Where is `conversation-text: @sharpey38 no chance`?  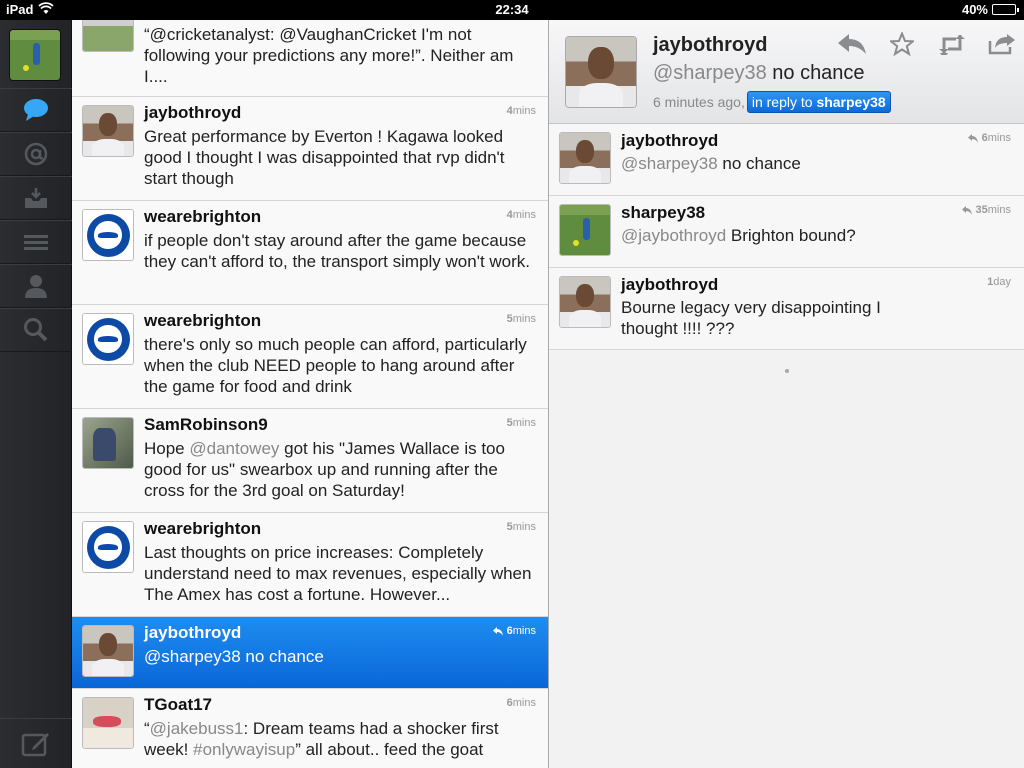 conversation-text: @sharpey38 no chance is located at coordinates (711, 163).